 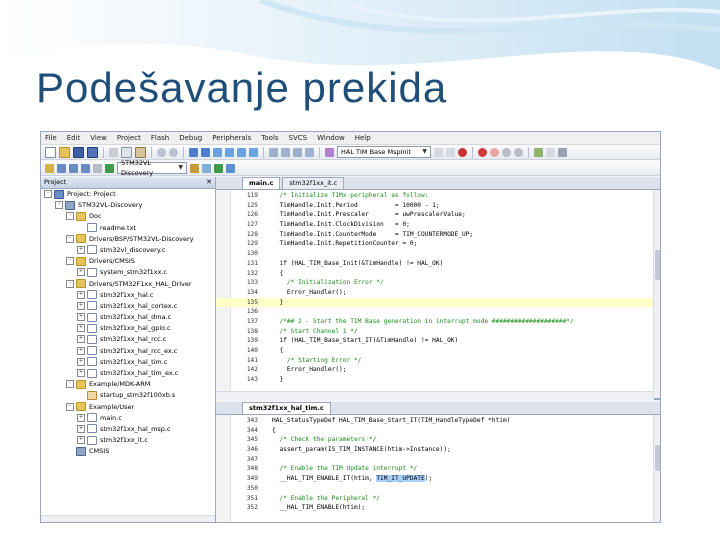 I want to click on tree-item: CMSIS, so click(x=128, y=451).